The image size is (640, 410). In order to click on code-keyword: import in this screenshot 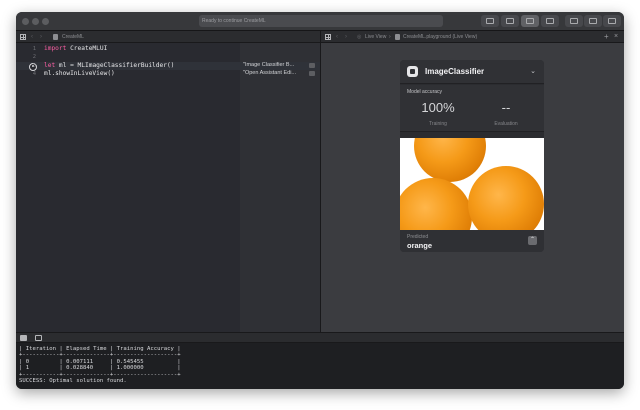, I will do `click(55, 48)`.